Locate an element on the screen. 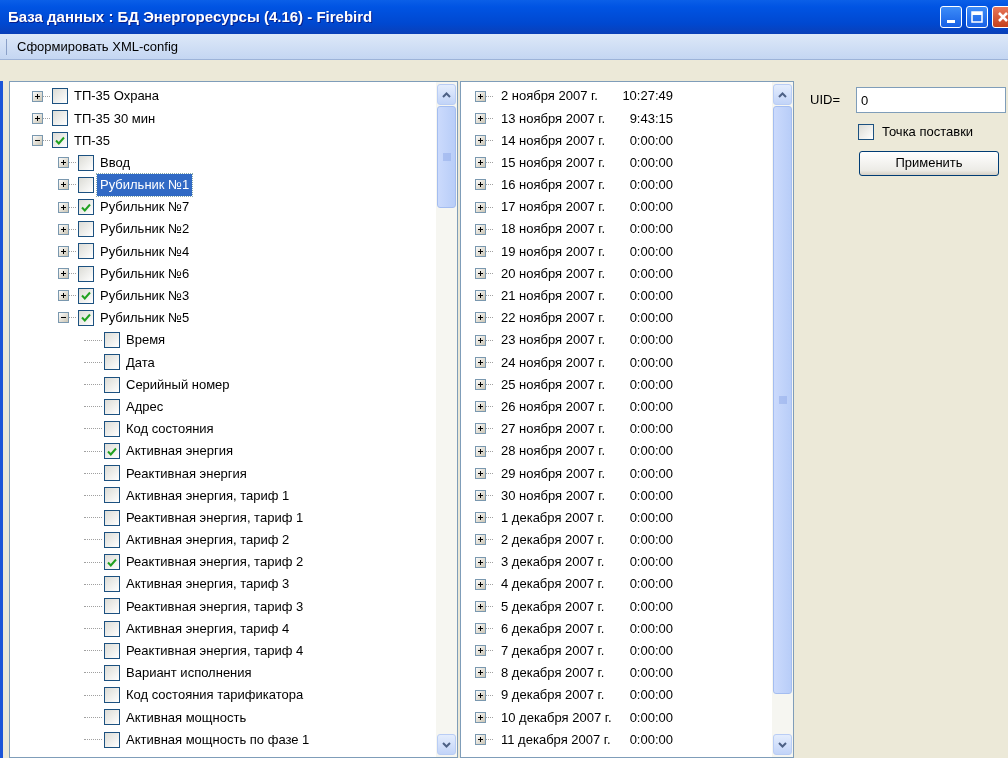  tree-item: Реактивная энергия, тариф 4 is located at coordinates (215, 651).